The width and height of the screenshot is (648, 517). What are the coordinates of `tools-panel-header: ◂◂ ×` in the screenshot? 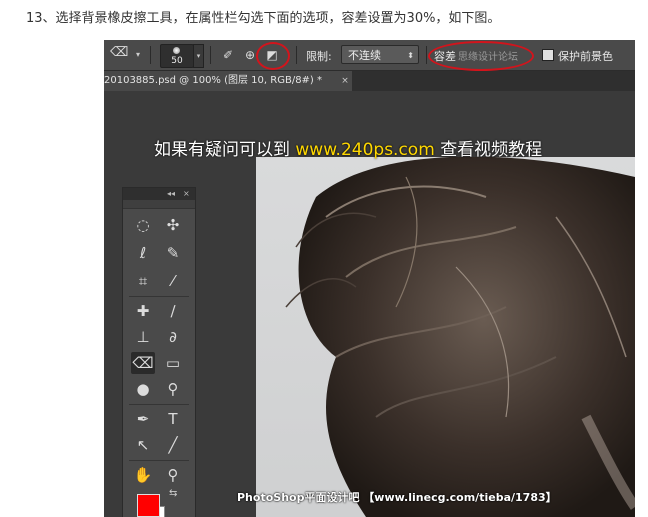 It's located at (159, 194).